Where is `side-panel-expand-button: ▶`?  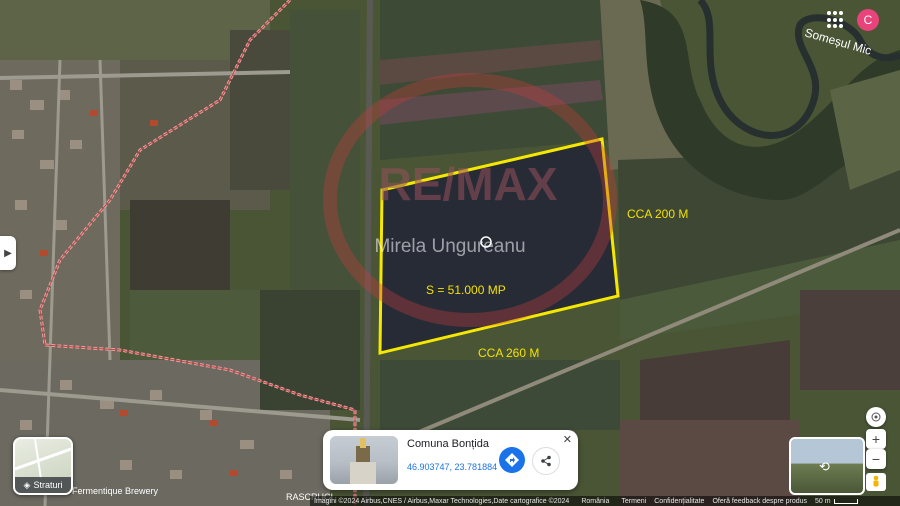 side-panel-expand-button: ▶ is located at coordinates (8, 253).